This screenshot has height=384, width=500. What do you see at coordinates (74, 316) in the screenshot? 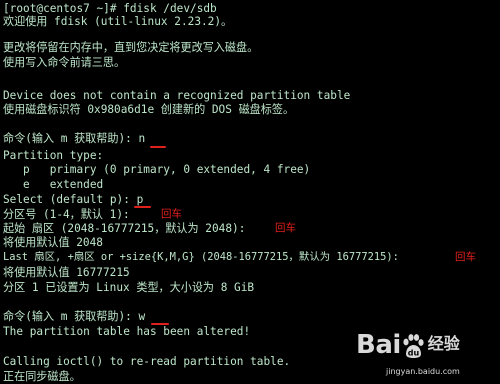
I see `terminal-line: 命令(输入 m 获取帮助): w` at bounding box center [74, 316].